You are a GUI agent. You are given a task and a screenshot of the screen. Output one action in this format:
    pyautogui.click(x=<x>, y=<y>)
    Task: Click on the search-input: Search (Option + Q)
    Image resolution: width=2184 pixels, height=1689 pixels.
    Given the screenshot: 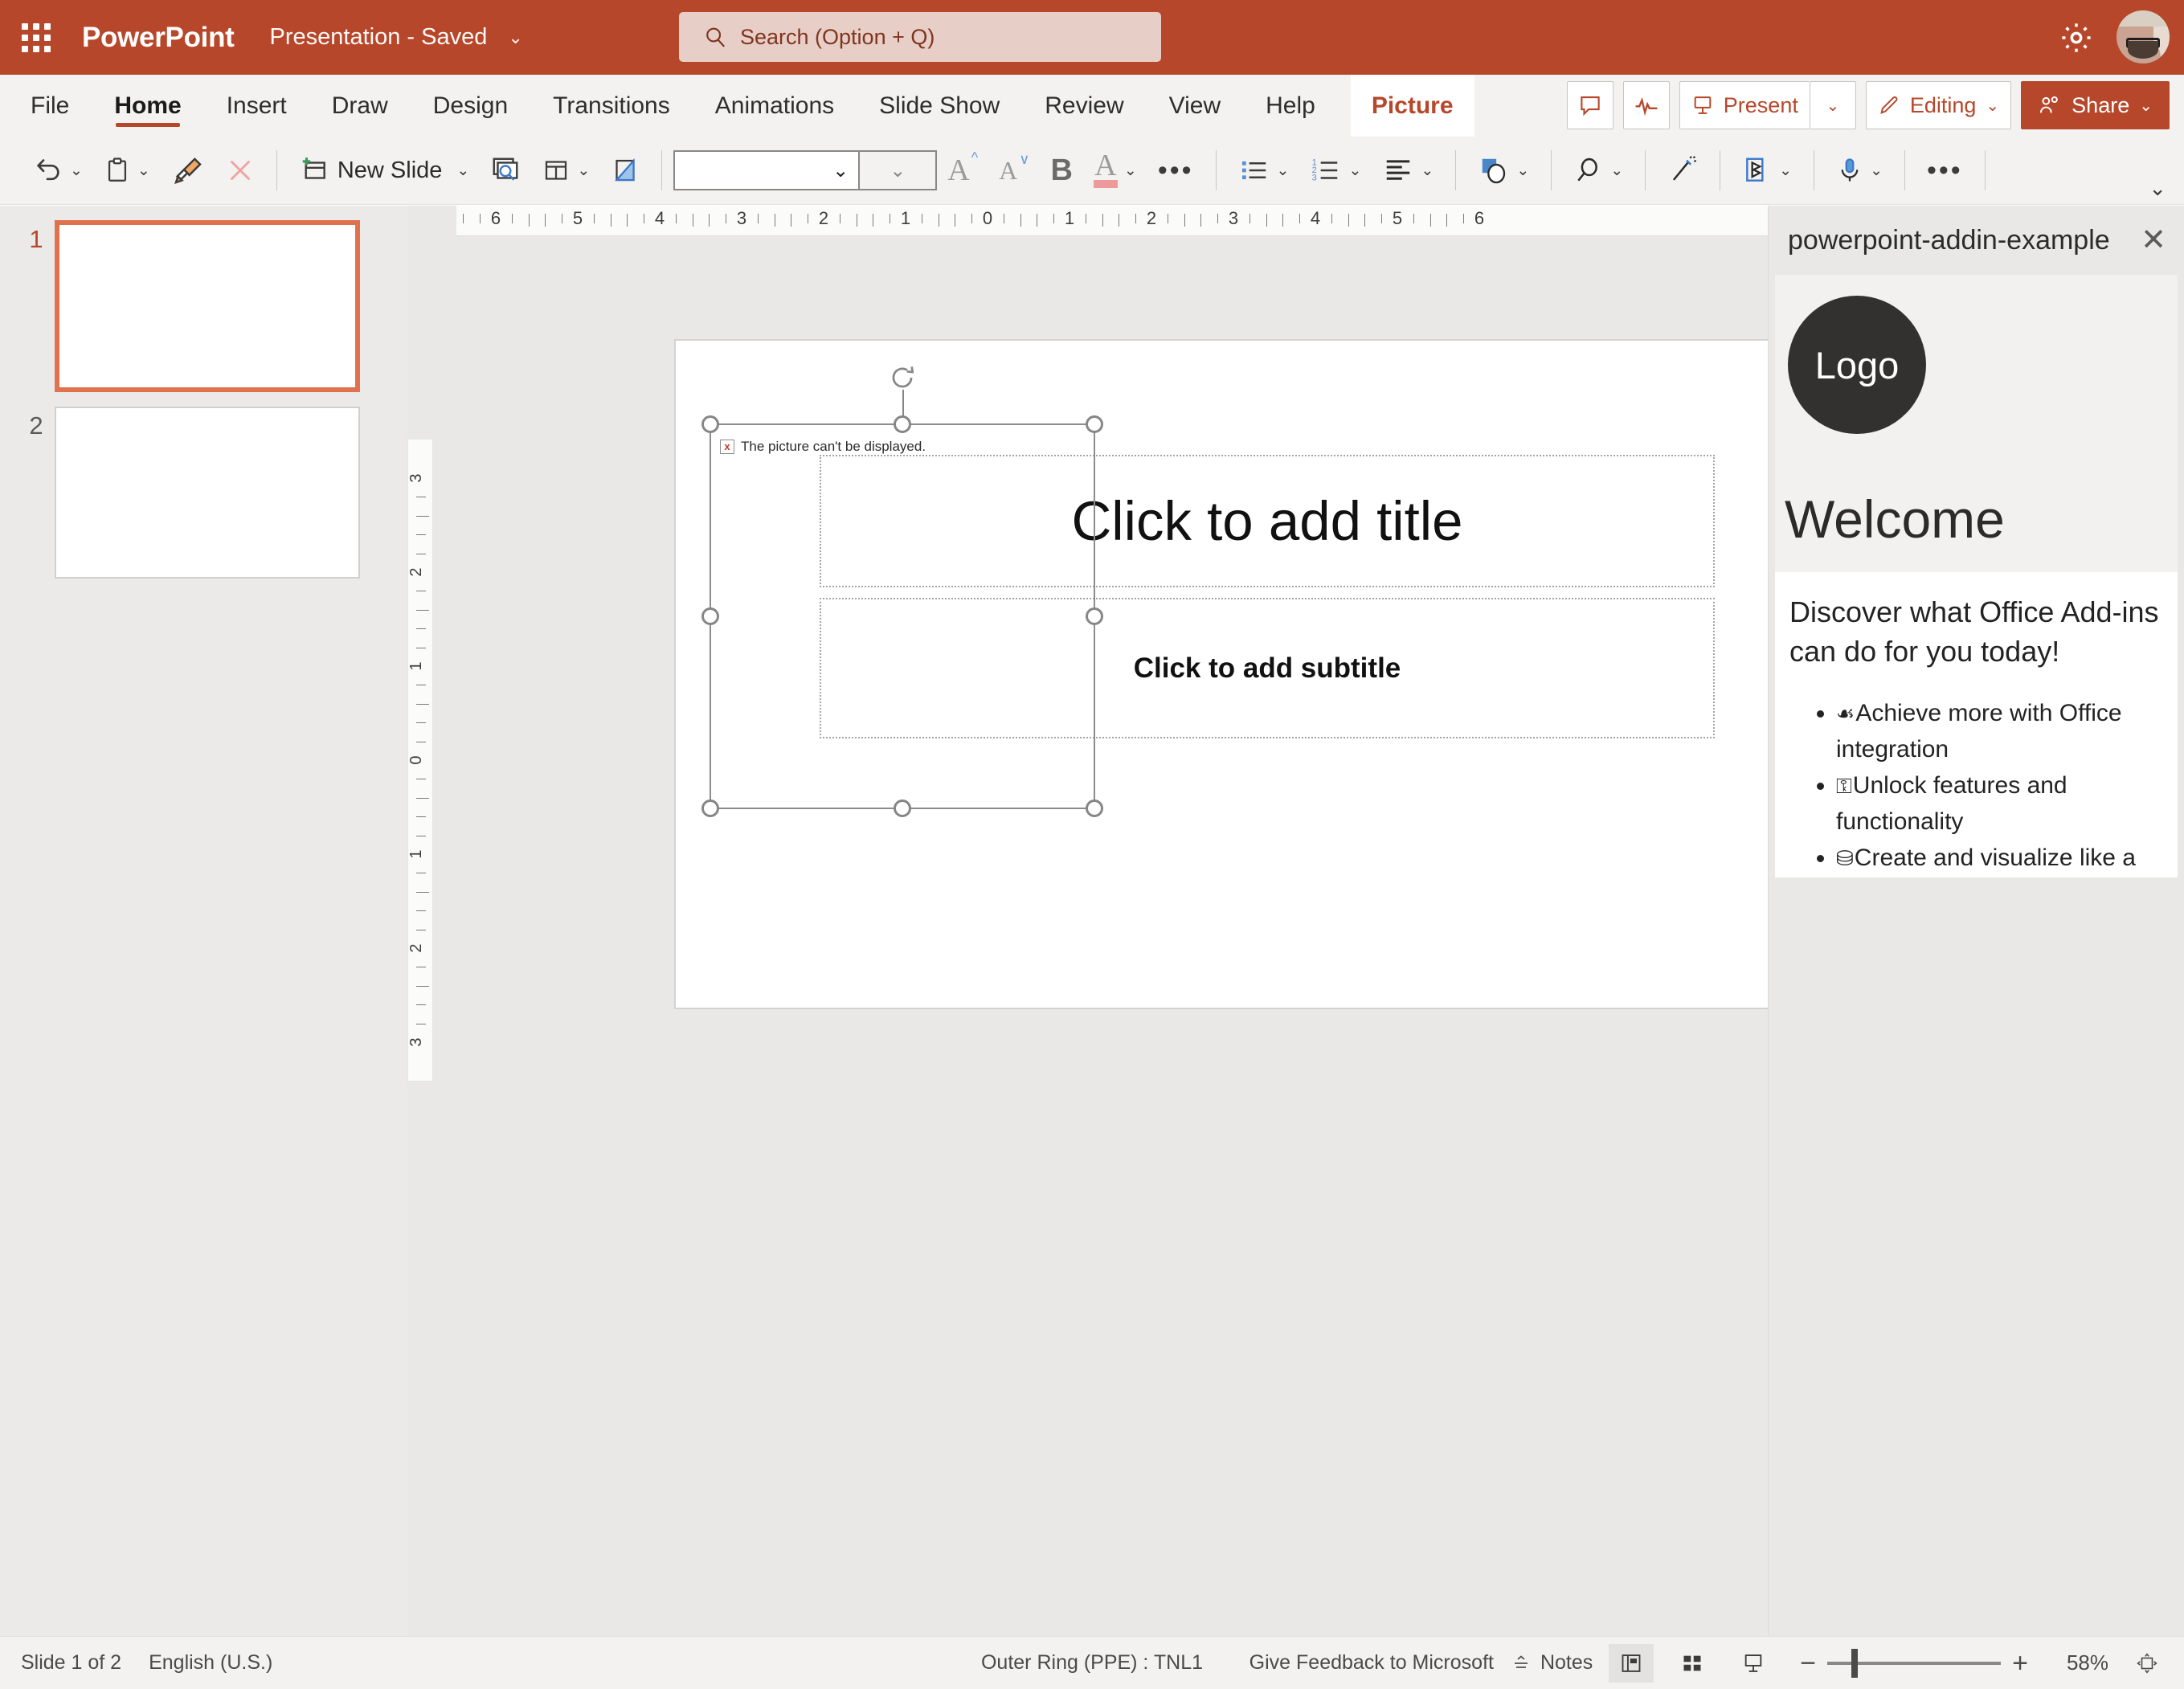 What is the action you would take?
    pyautogui.click(x=920, y=37)
    